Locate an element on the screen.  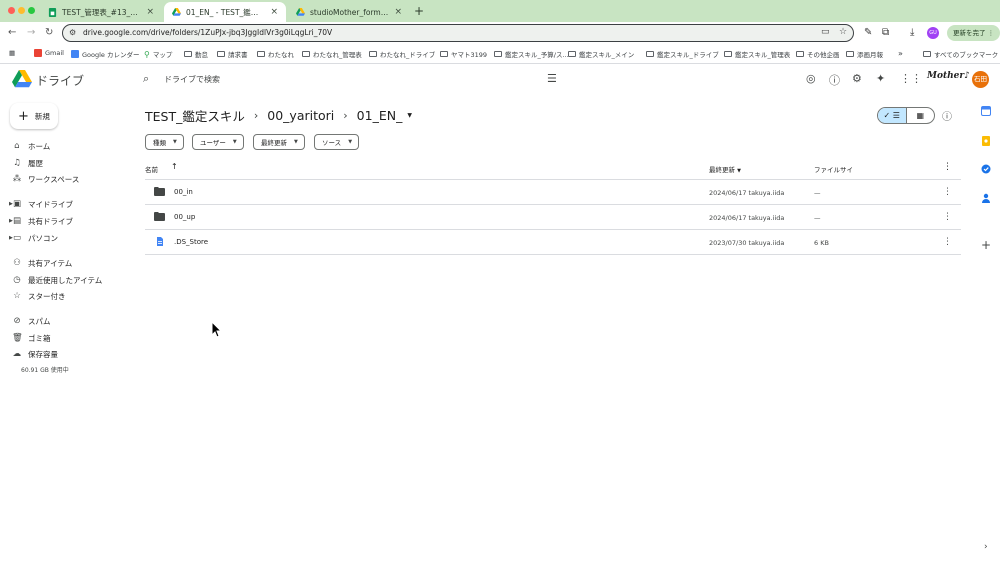
view-toggle: ✓ ☰ ▦ is located at coordinates (906, 115).